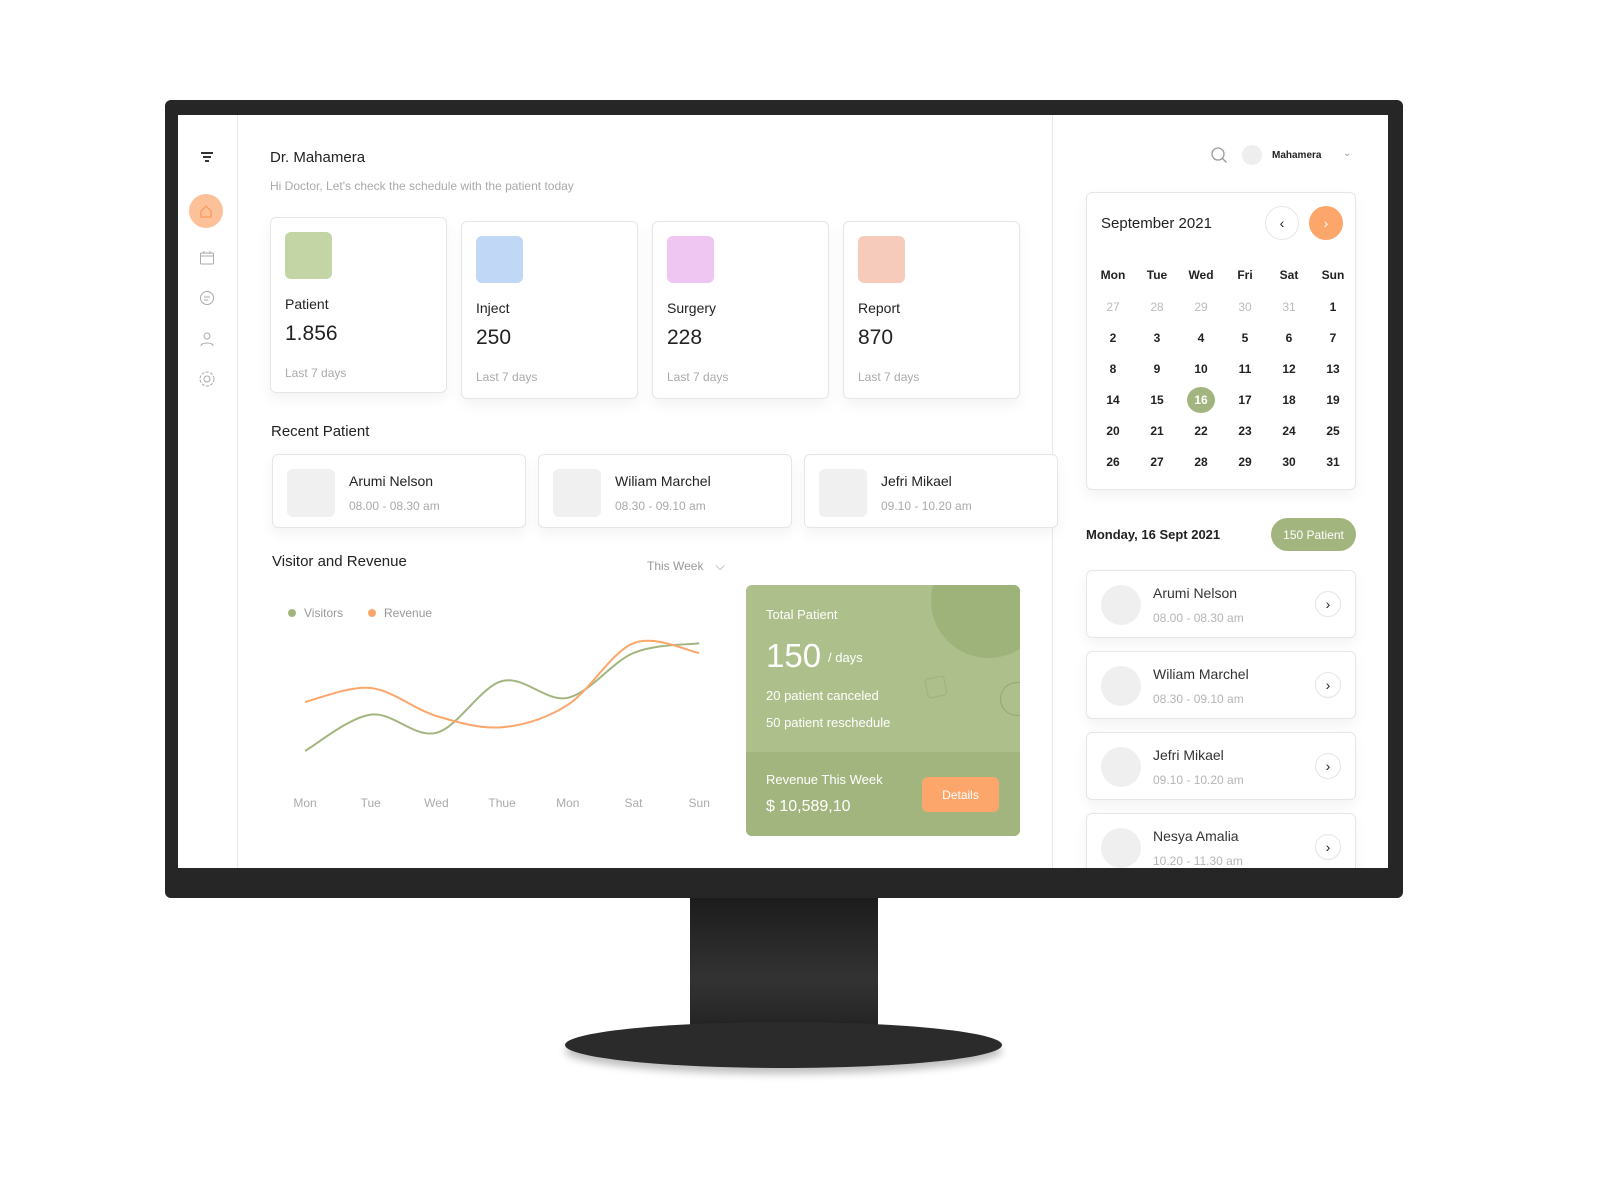  I want to click on calendar-day: 22, so click(1201, 430).